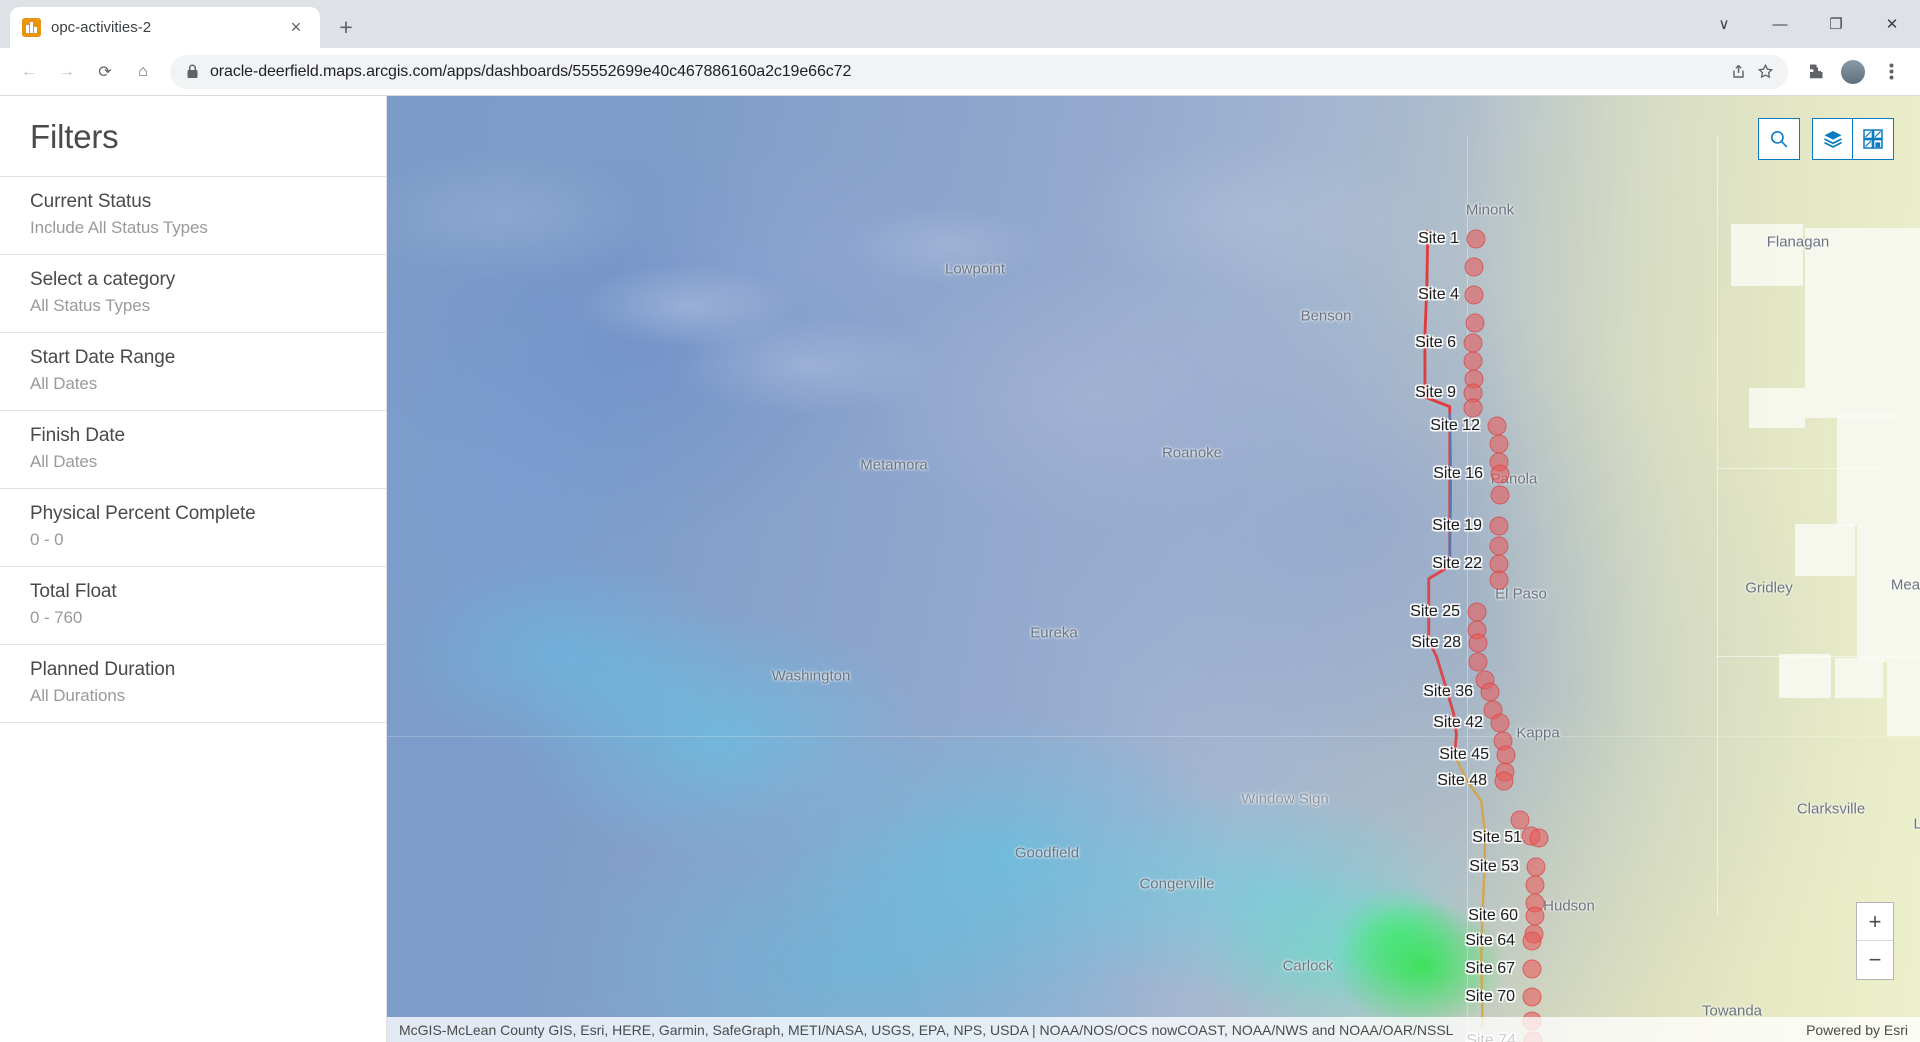  I want to click on minimize-button: —, so click(1780, 24).